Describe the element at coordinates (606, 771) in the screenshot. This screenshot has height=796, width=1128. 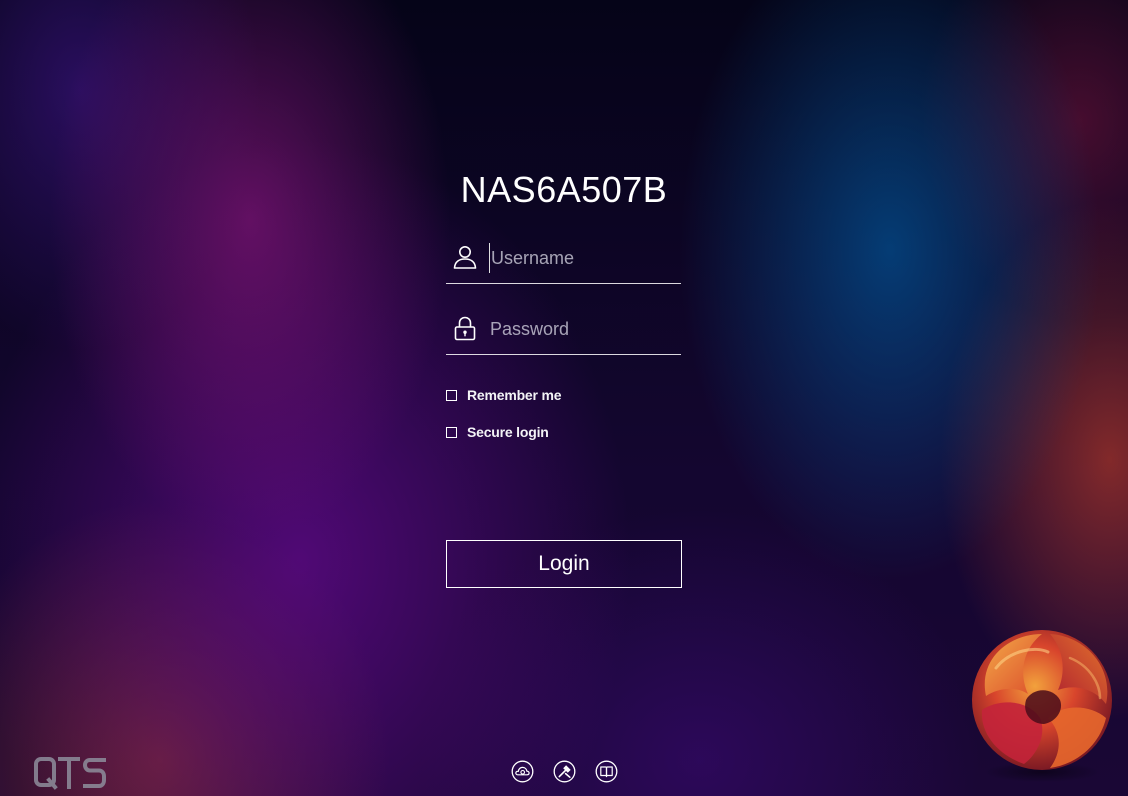
I see `book-icon` at that location.